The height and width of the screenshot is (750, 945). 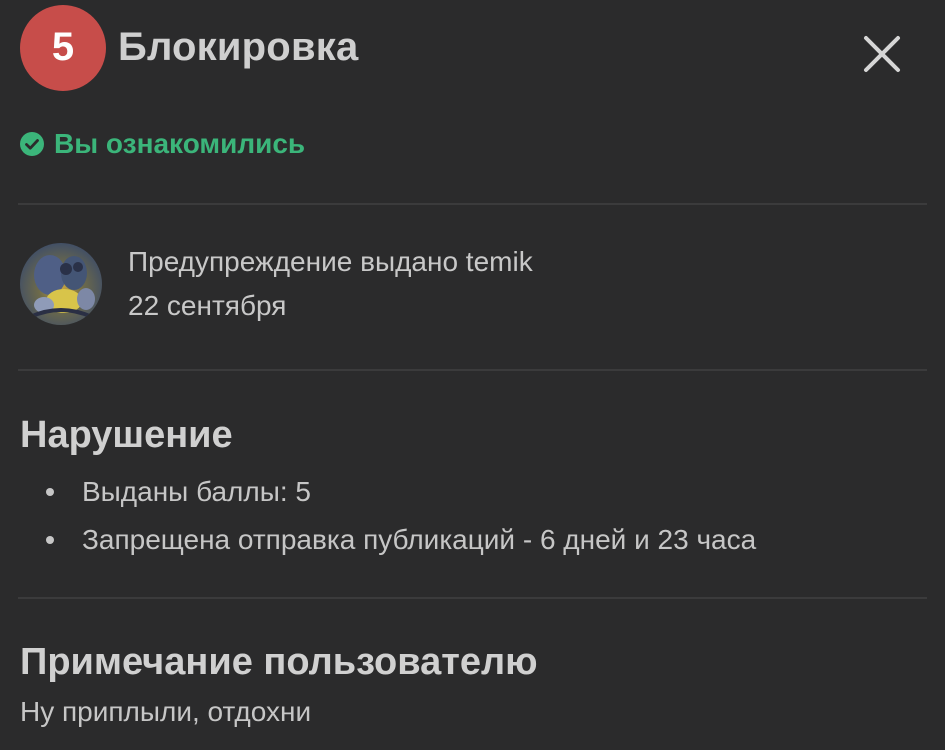 I want to click on close-button, so click(x=882, y=54).